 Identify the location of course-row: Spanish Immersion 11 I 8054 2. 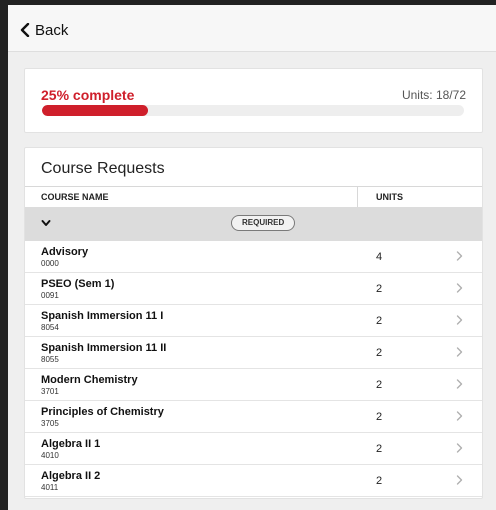
(253, 321).